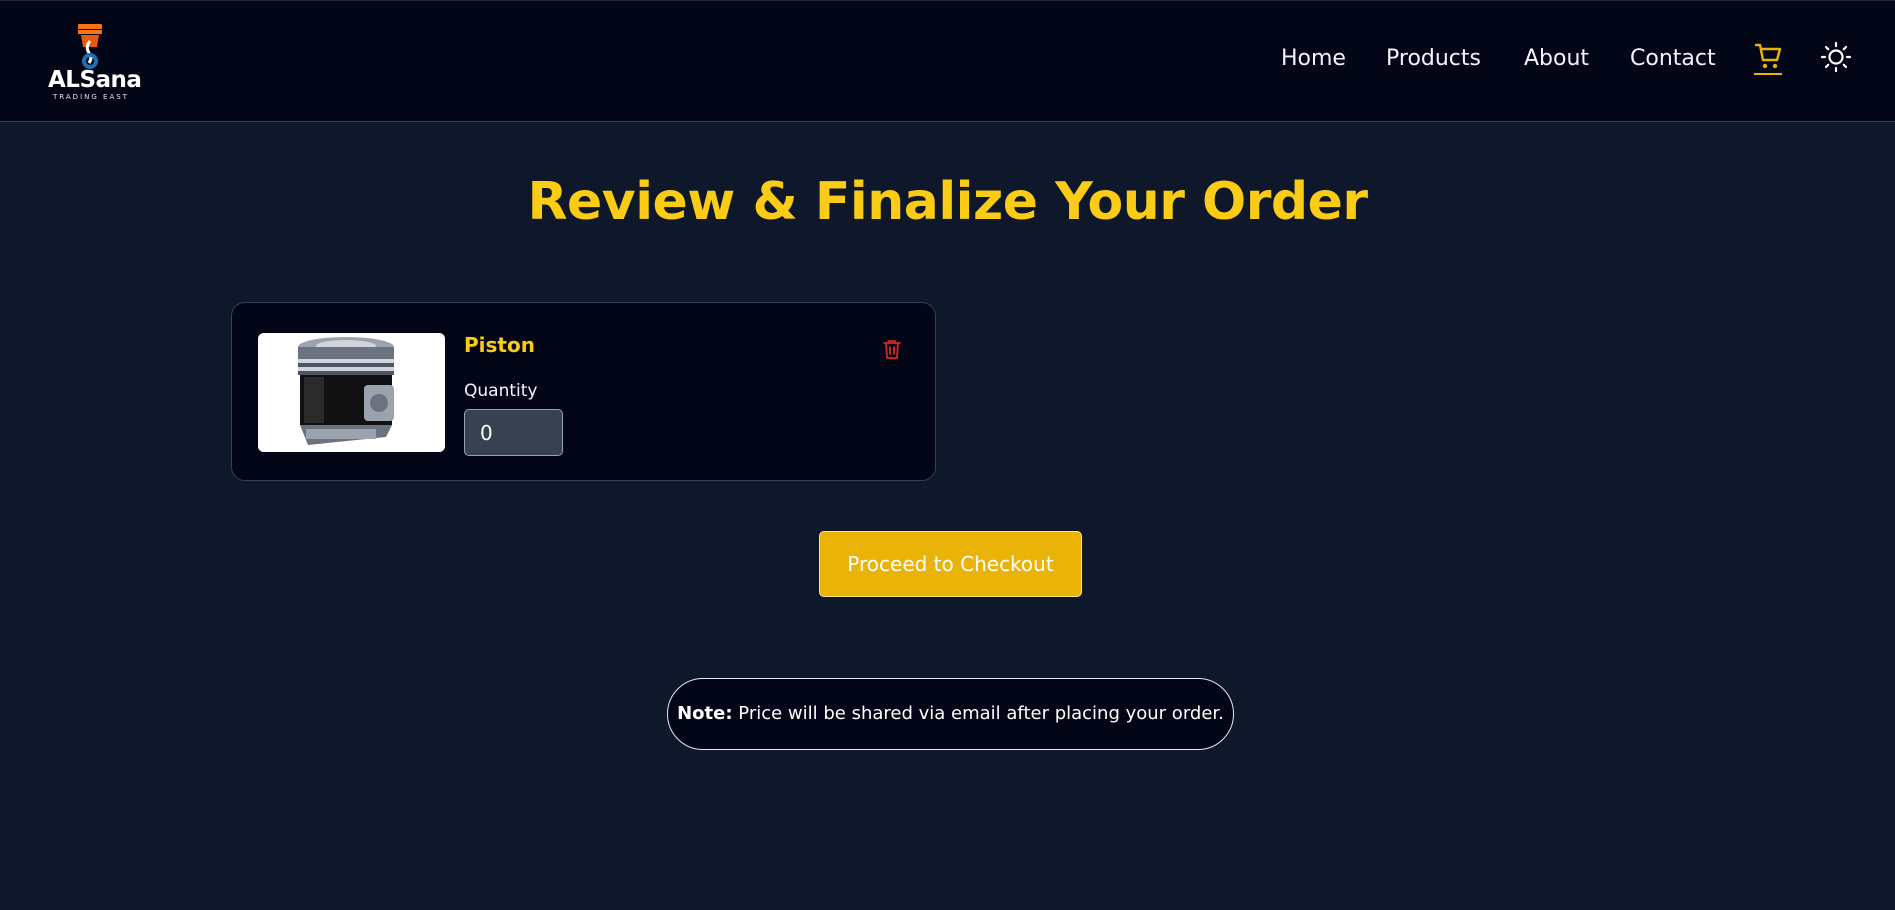  Describe the element at coordinates (1313, 59) in the screenshot. I see `nav-home: Home` at that location.